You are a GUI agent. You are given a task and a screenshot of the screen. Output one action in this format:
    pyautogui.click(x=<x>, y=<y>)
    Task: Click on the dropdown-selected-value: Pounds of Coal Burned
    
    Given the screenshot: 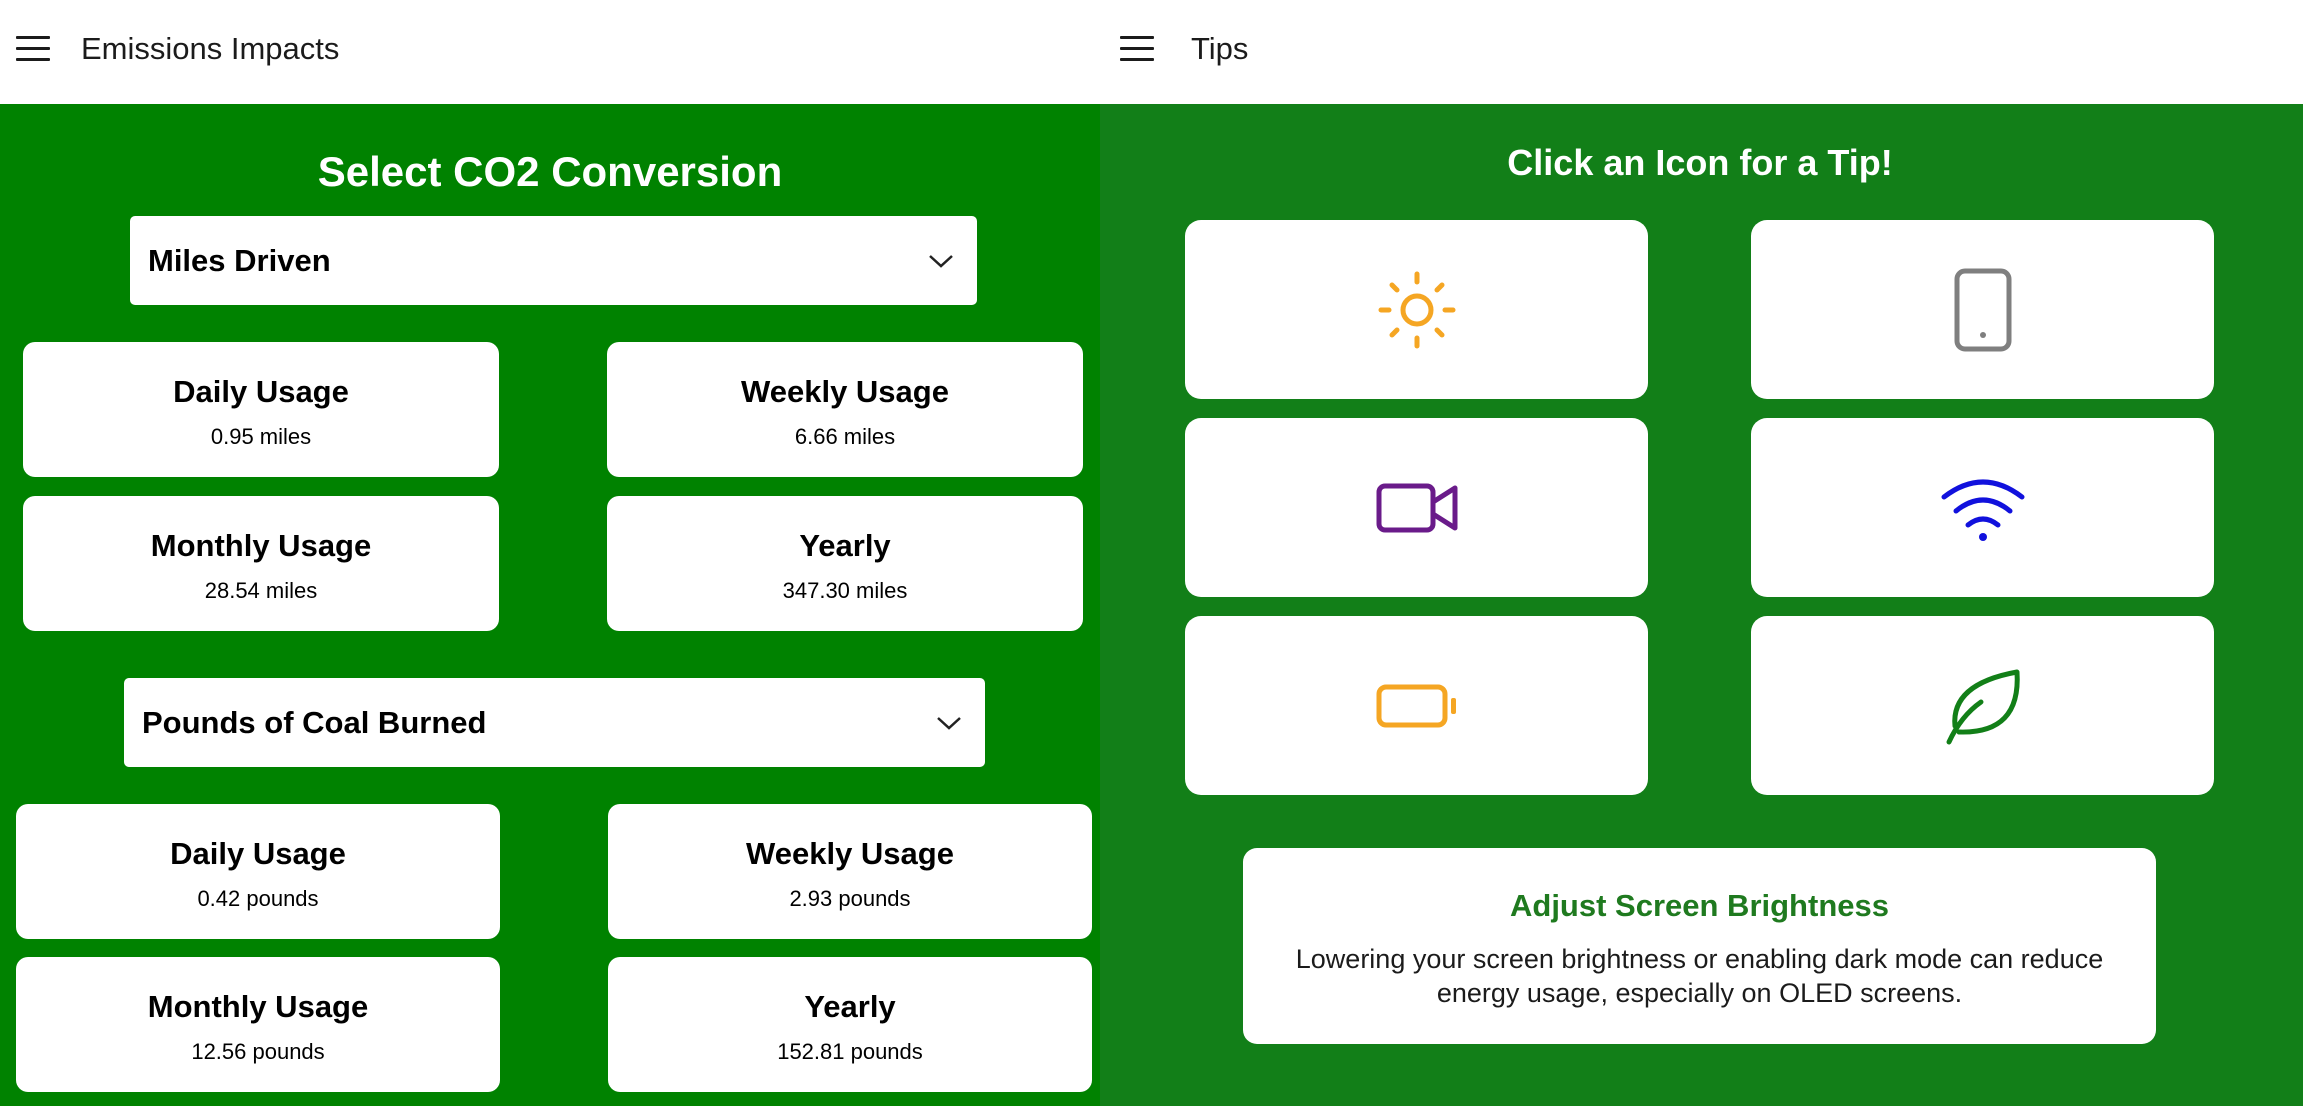 What is the action you would take?
    pyautogui.click(x=314, y=722)
    